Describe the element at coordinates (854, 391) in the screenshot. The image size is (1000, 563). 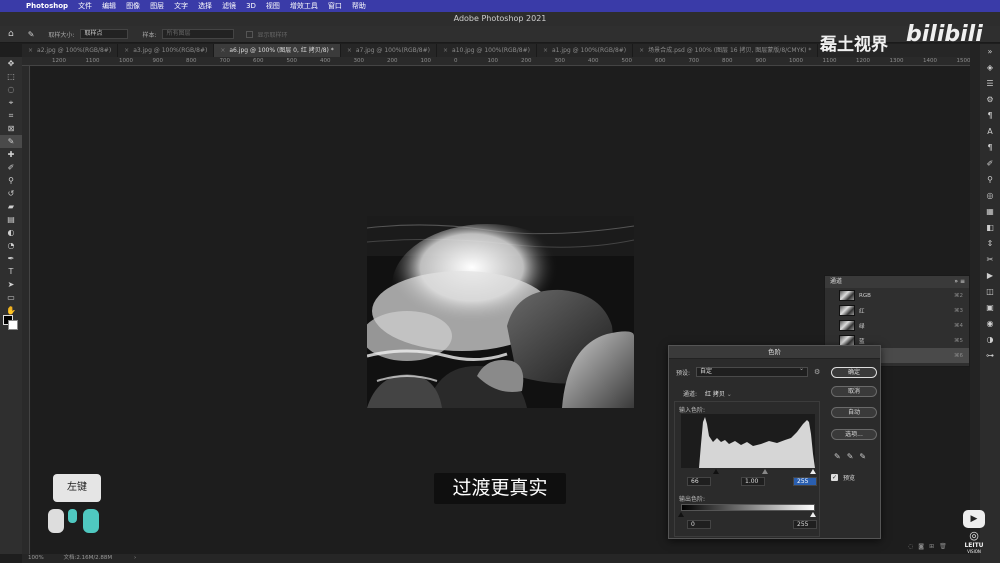
I see `cancel-button: 取消` at that location.